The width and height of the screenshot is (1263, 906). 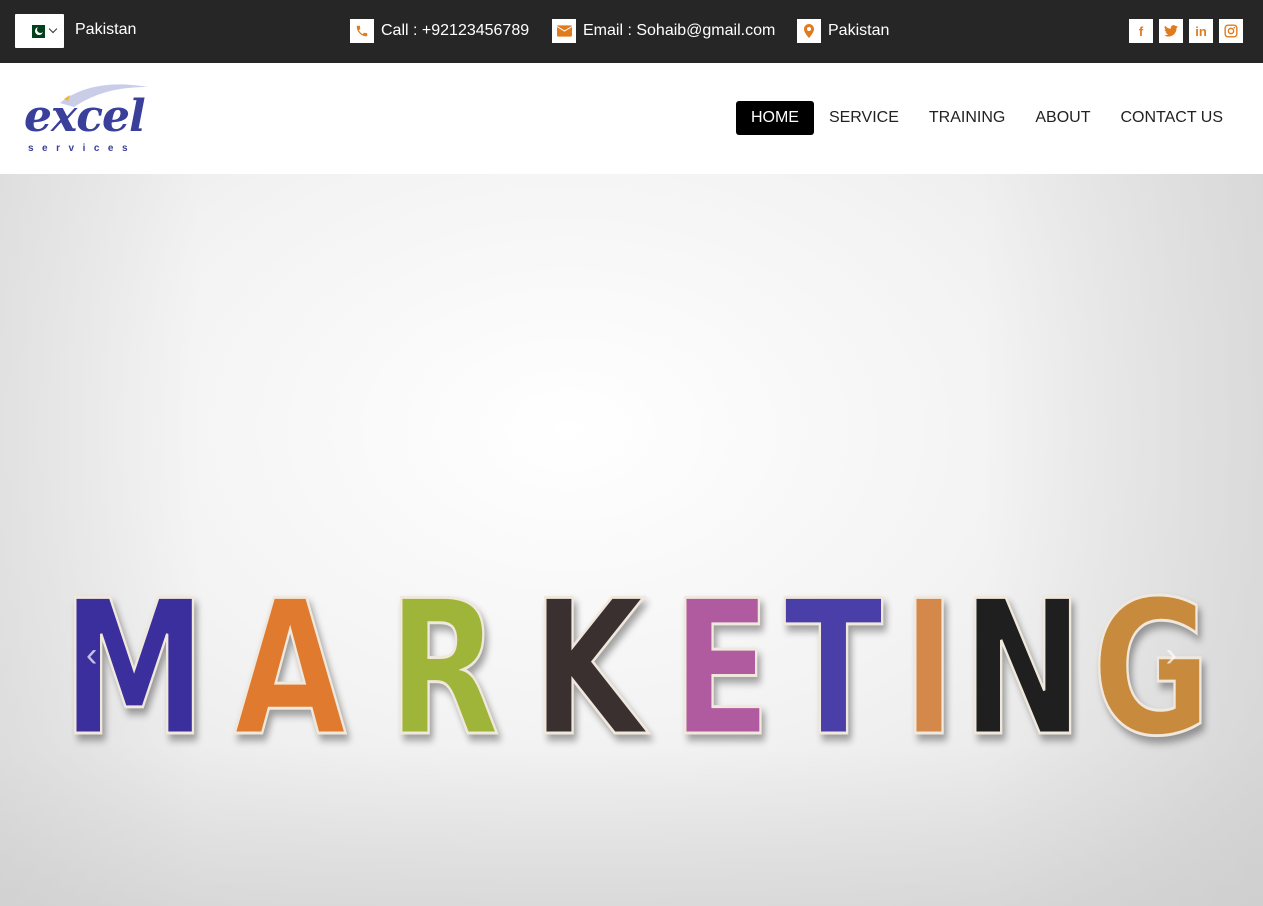 What do you see at coordinates (864, 118) in the screenshot?
I see `nav-service: SERVICE` at bounding box center [864, 118].